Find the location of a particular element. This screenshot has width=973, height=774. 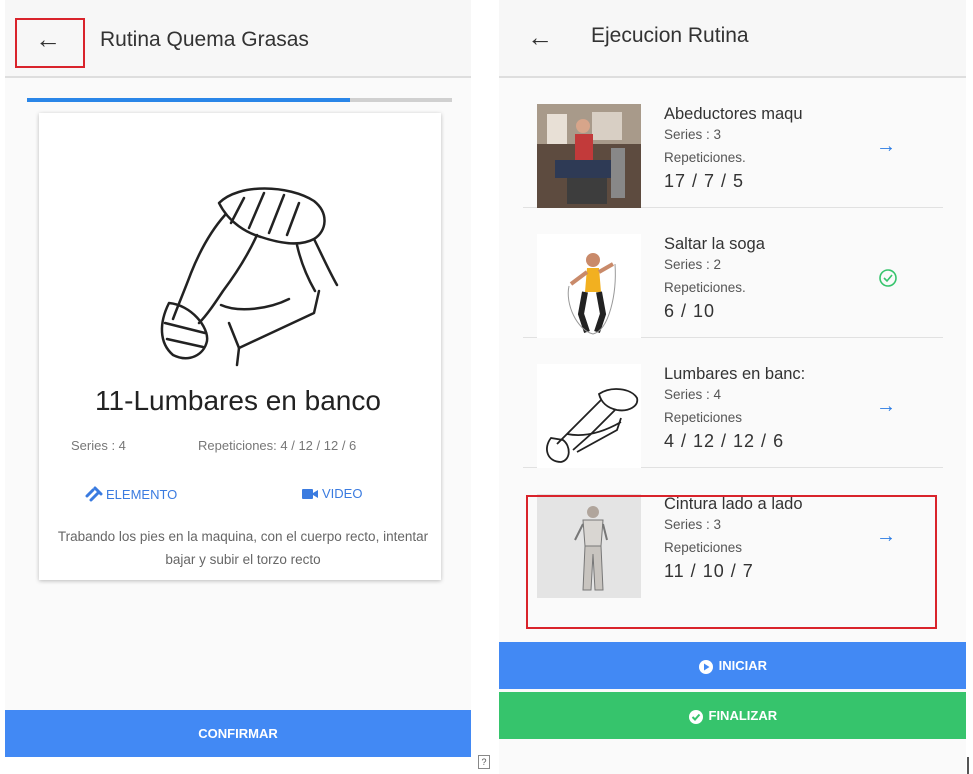

exercise-illustration is located at coordinates (249, 277).